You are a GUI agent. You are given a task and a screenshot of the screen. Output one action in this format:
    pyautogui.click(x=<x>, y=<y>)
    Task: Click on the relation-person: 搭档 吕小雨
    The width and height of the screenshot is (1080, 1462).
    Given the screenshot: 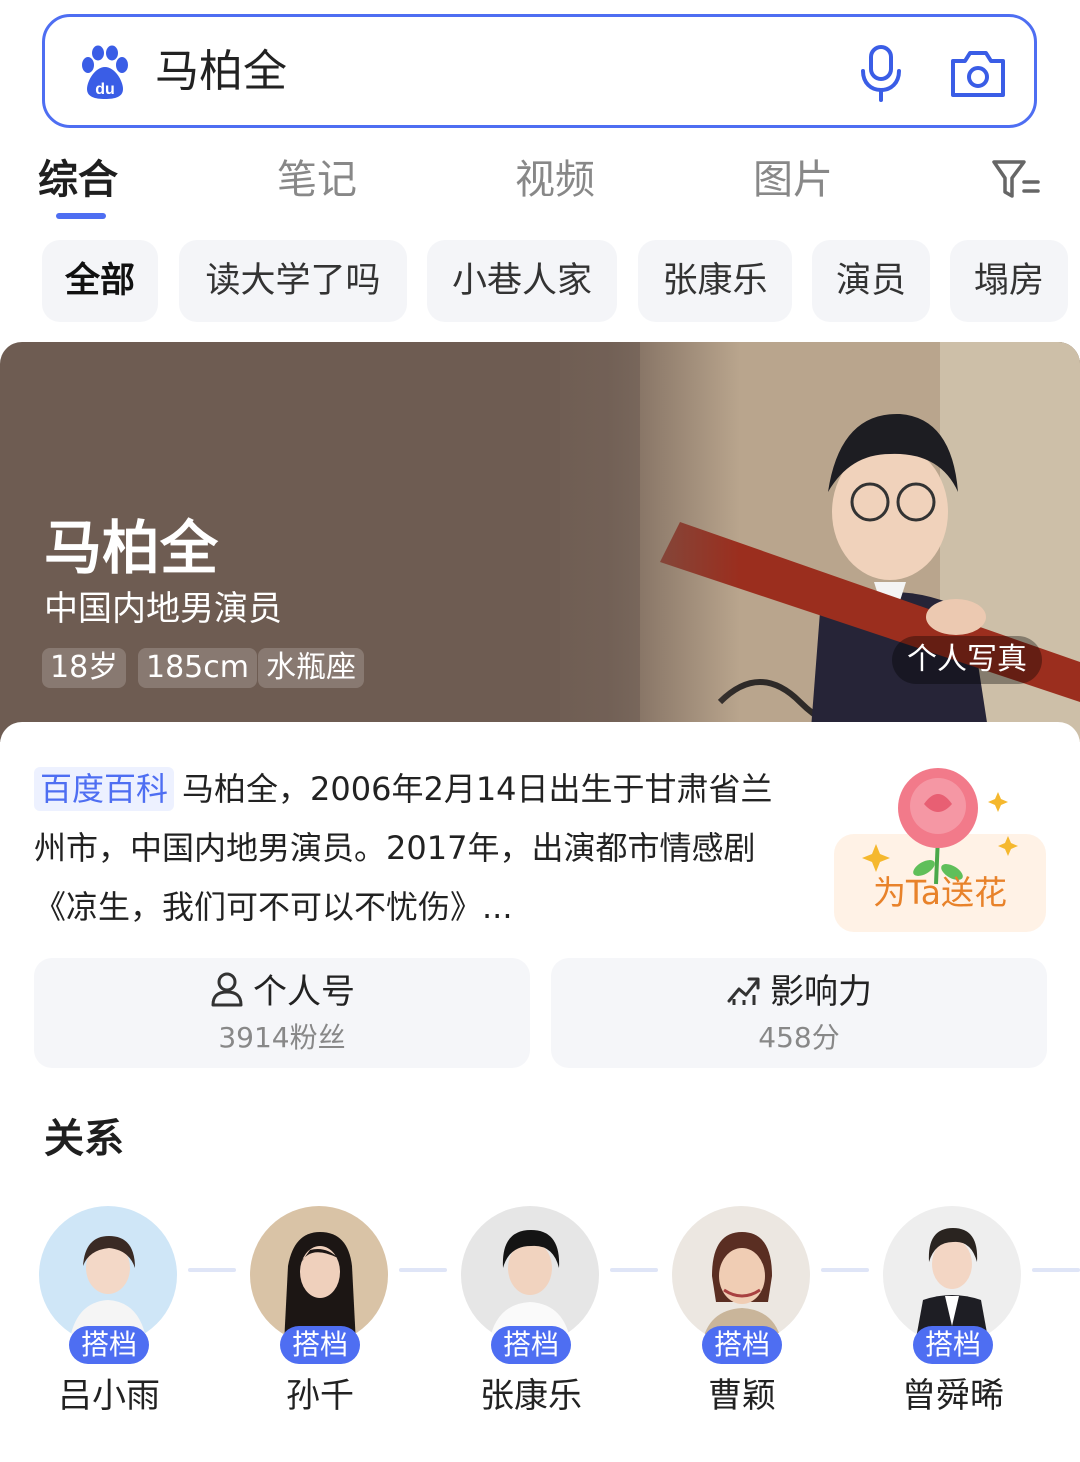 What is the action you would take?
    pyautogui.click(x=109, y=1316)
    